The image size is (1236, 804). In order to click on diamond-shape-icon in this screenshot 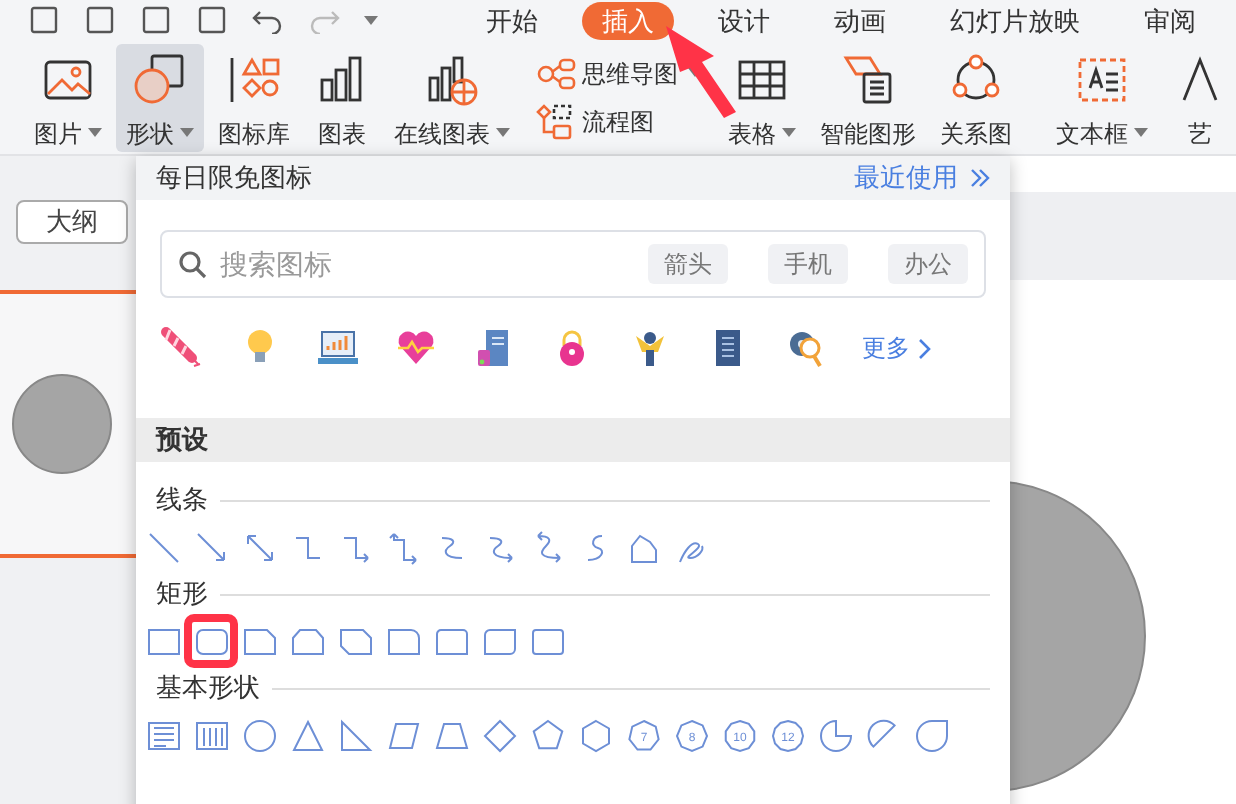, I will do `click(500, 735)`.